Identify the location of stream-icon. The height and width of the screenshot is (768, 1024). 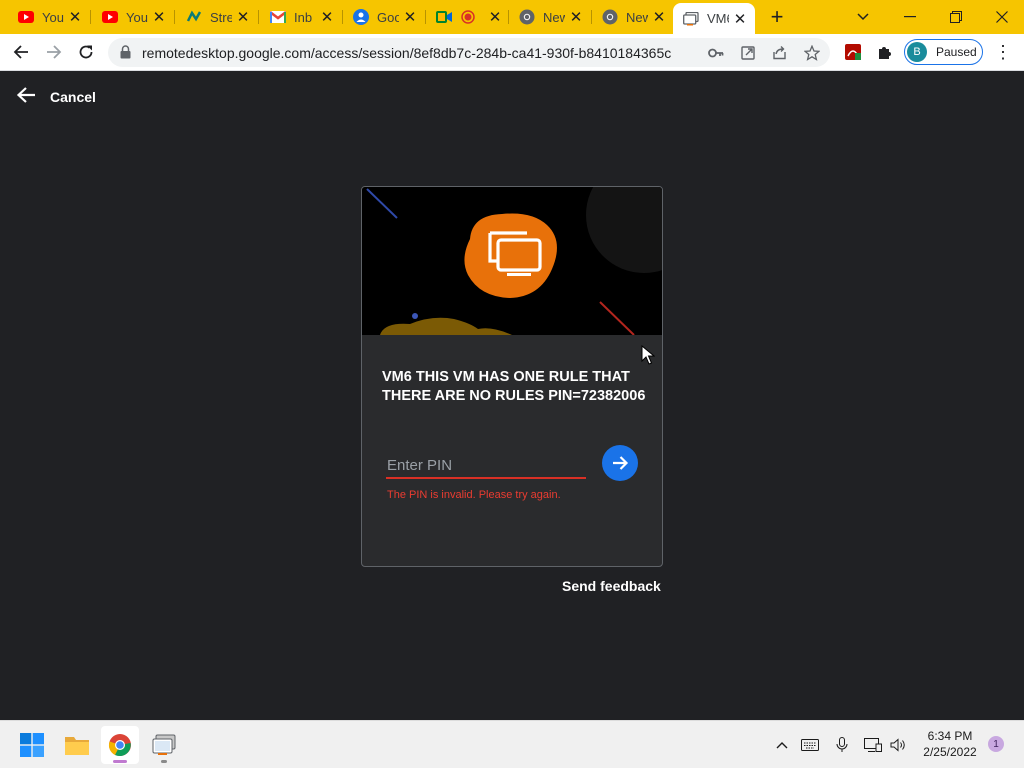
(194, 17).